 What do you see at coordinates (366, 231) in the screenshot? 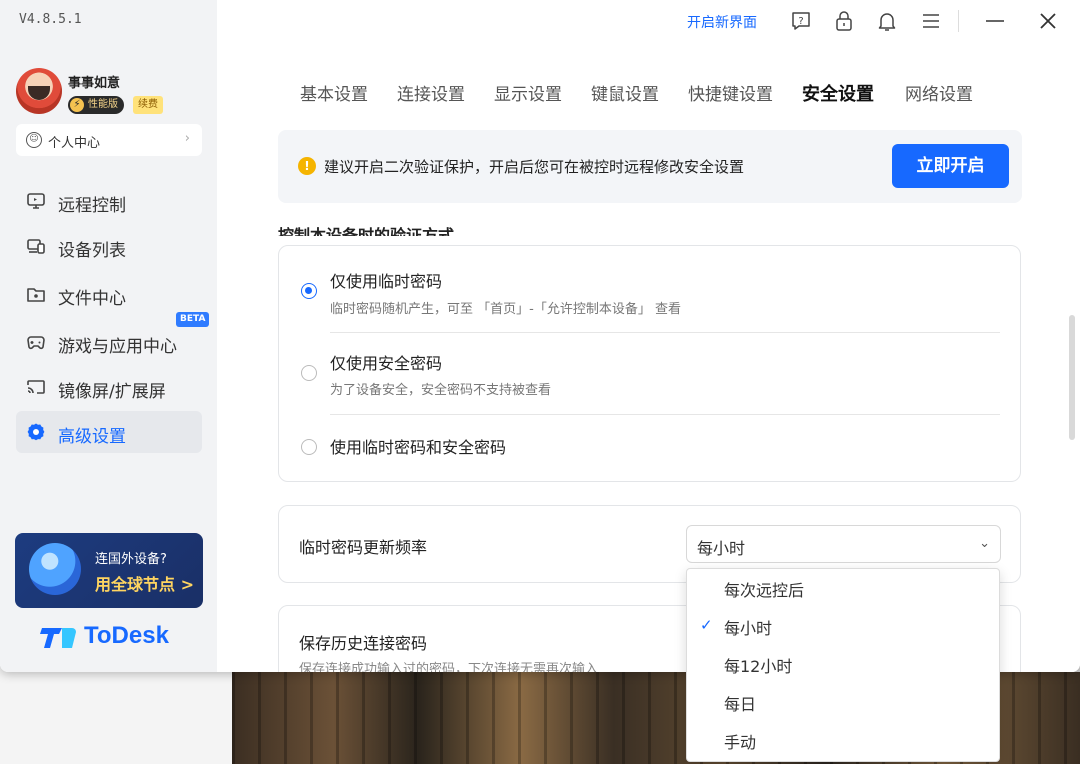
I see `section-title: 控制本设备时的验证方式` at bounding box center [366, 231].